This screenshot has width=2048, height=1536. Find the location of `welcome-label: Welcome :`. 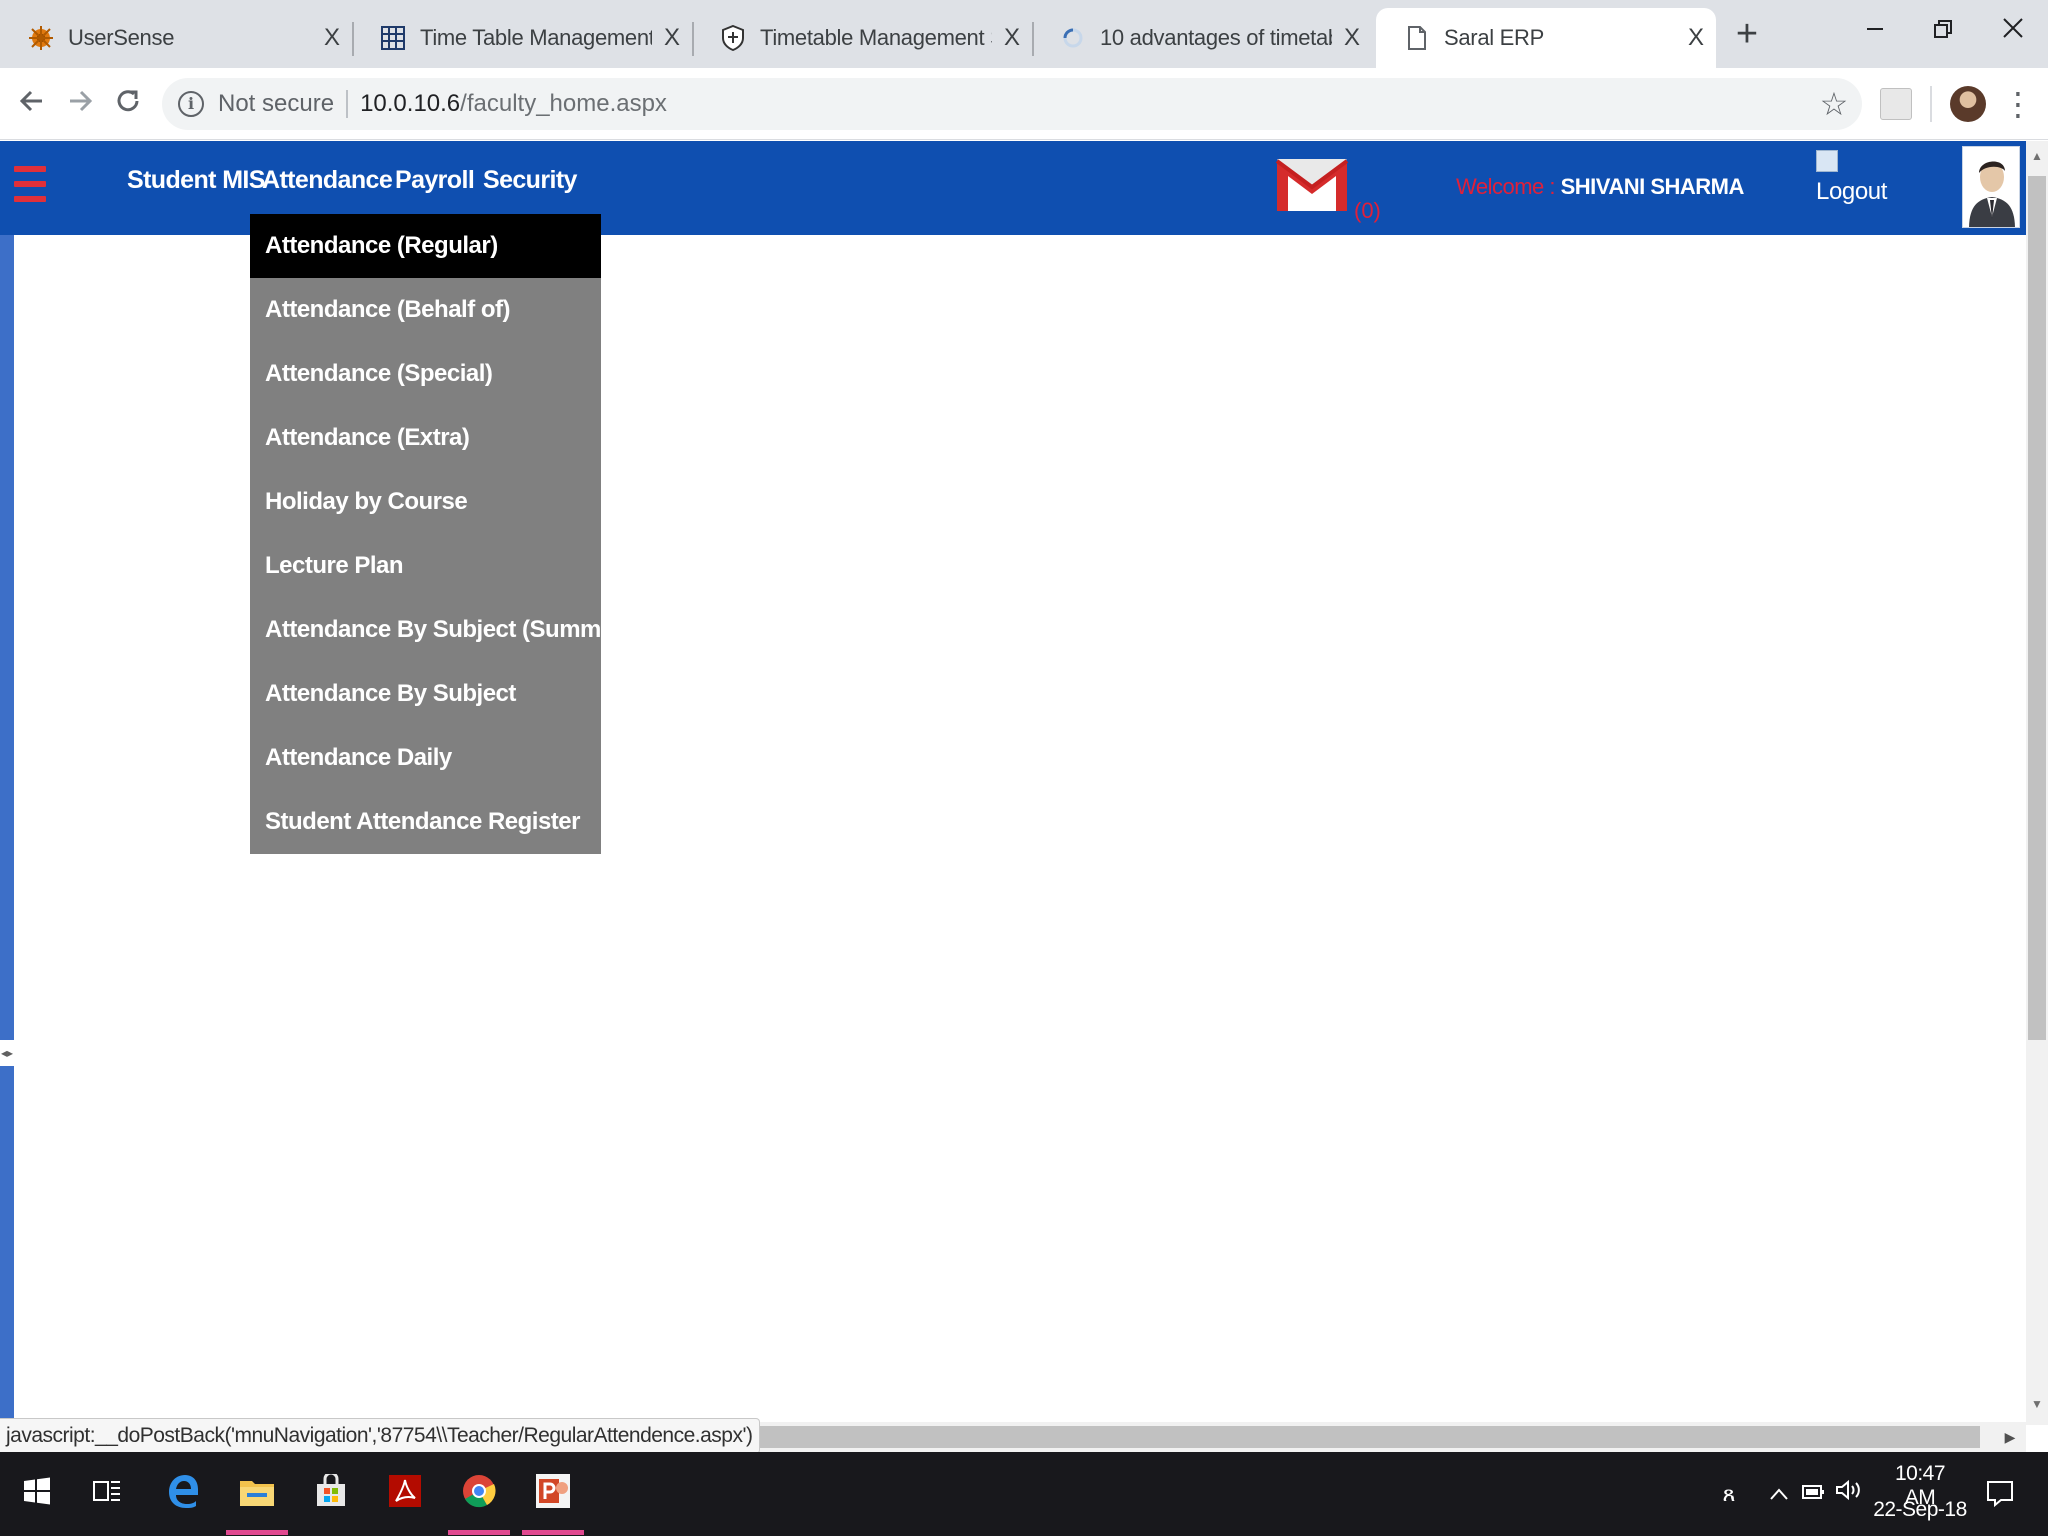

welcome-label: Welcome : is located at coordinates (1508, 186).